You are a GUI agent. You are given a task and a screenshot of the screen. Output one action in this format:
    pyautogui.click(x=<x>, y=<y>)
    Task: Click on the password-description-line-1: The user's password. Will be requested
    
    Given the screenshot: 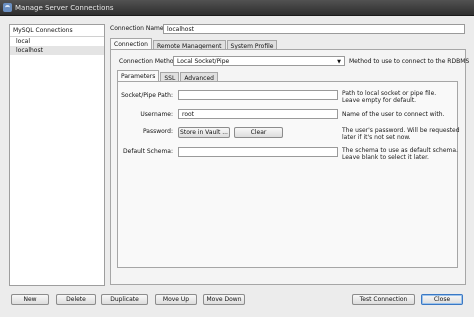 What is the action you would take?
    pyautogui.click(x=401, y=130)
    